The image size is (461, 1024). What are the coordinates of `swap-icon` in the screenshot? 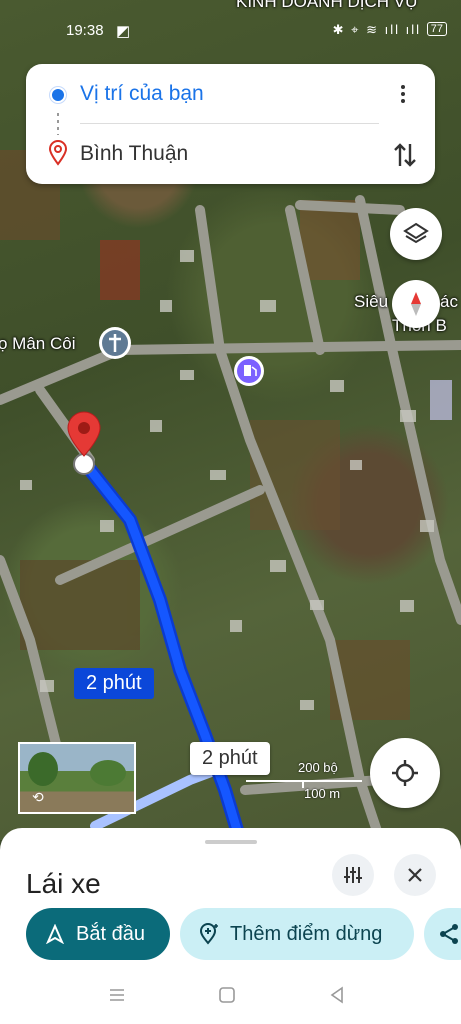 It's located at (405, 155).